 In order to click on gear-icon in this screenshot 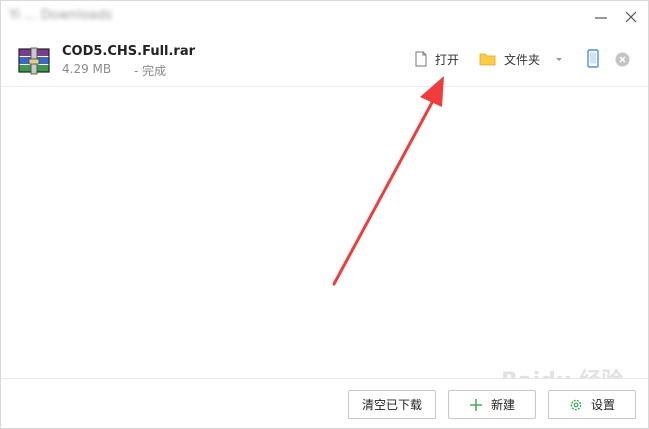, I will do `click(576, 404)`.